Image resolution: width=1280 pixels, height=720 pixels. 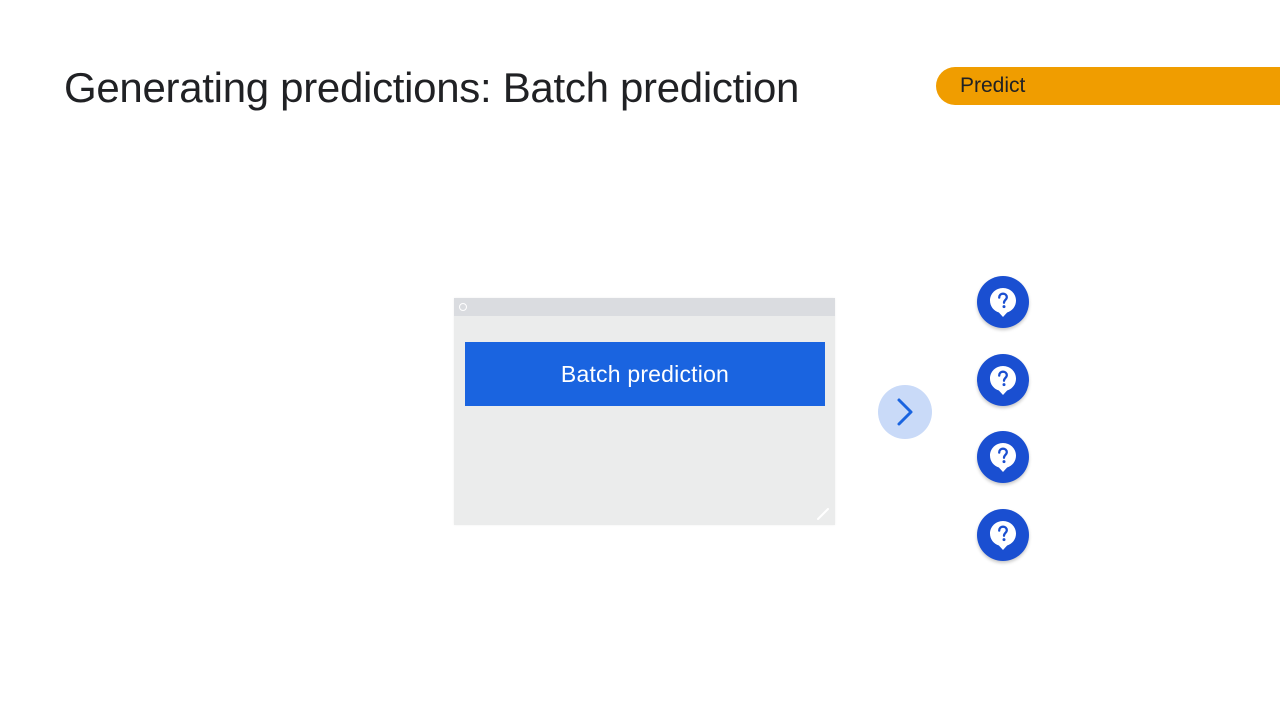 I want to click on circle-icon, so click(x=463, y=307).